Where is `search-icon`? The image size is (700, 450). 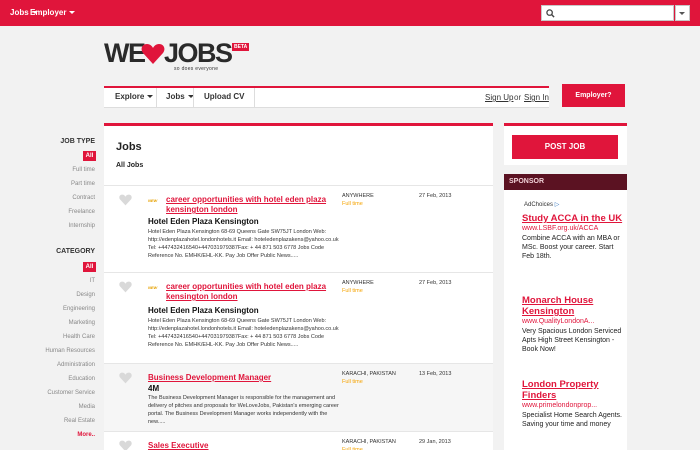
search-icon is located at coordinates (550, 13).